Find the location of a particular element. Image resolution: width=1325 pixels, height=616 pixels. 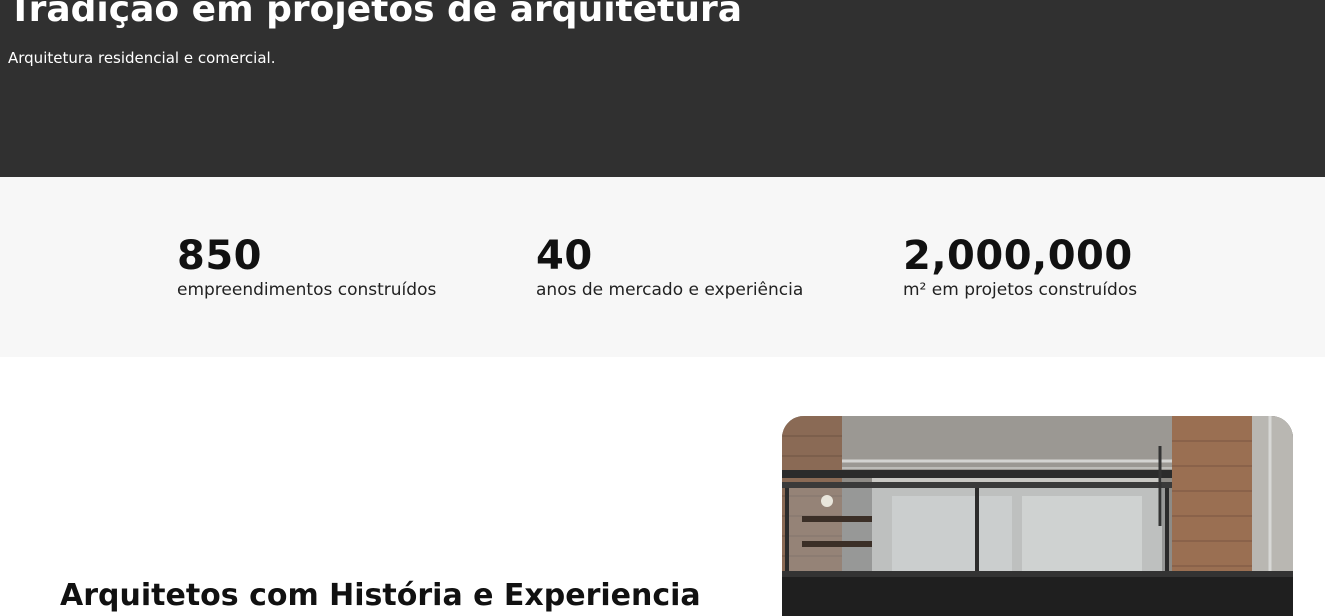

stat-label: anos de mercado e experiência is located at coordinates (670, 290).